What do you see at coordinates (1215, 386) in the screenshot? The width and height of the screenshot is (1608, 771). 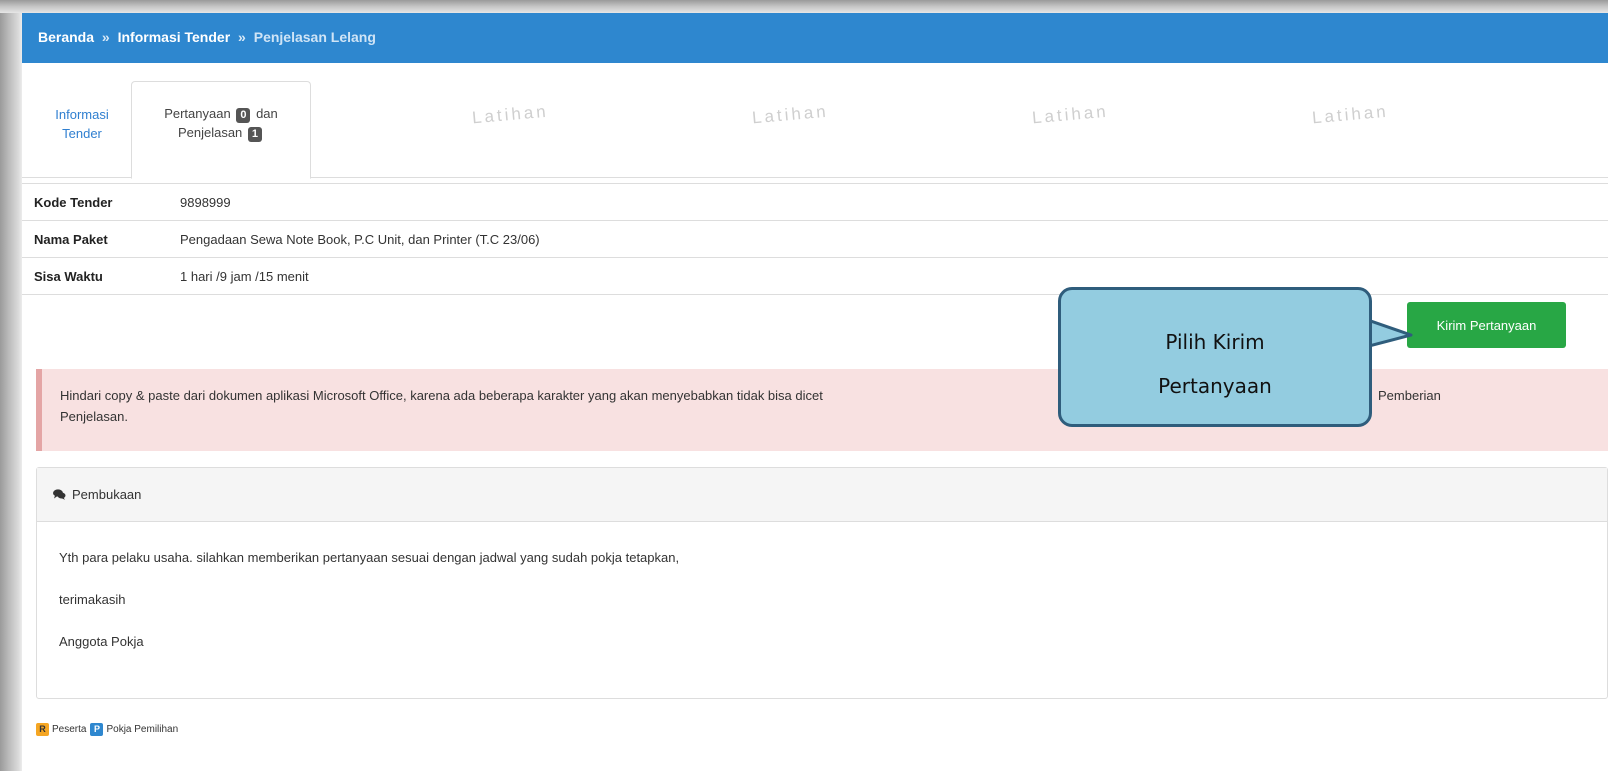 I see `callout-line2: Pertanyaan` at bounding box center [1215, 386].